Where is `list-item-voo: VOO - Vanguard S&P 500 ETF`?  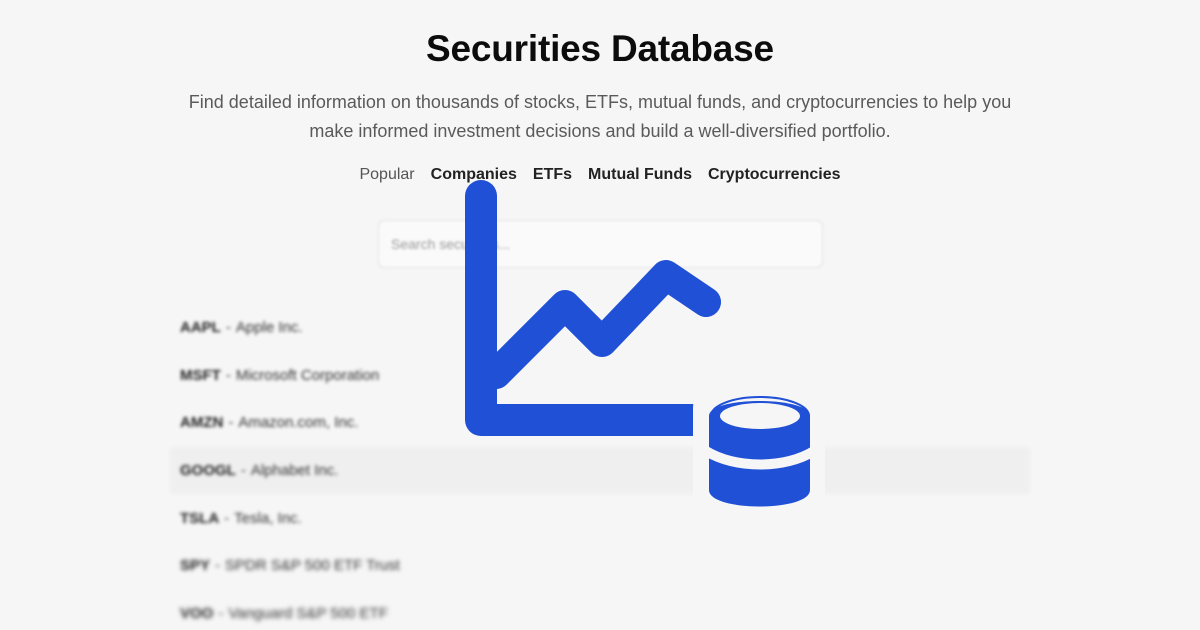 list-item-voo: VOO - Vanguard S&P 500 ETF is located at coordinates (600, 610).